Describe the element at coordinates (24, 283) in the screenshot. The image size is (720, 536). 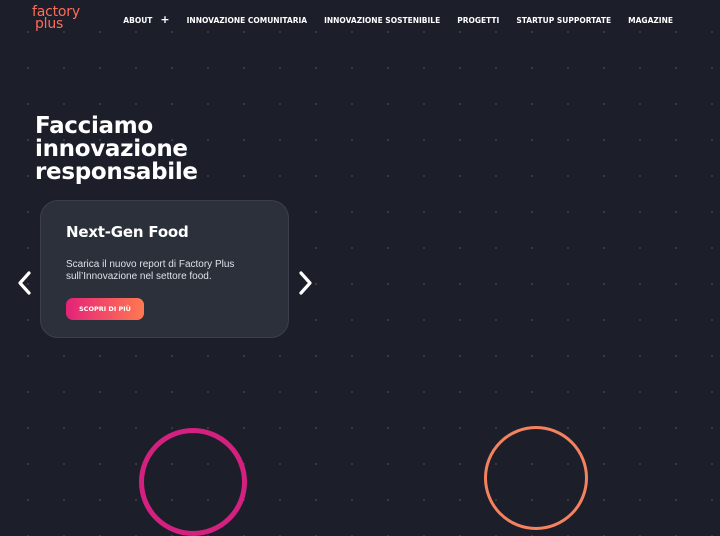
I see `chevron-left-glyph` at that location.